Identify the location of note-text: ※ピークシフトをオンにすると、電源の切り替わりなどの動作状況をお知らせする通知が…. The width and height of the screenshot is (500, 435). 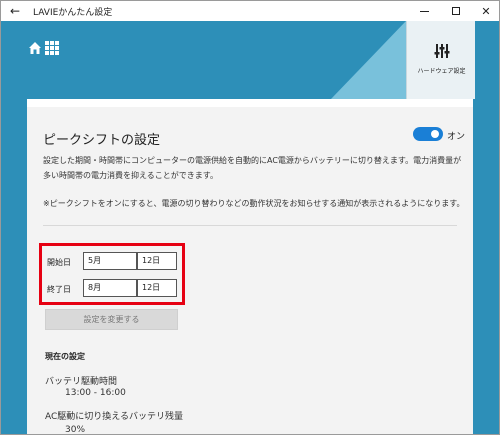
(254, 203).